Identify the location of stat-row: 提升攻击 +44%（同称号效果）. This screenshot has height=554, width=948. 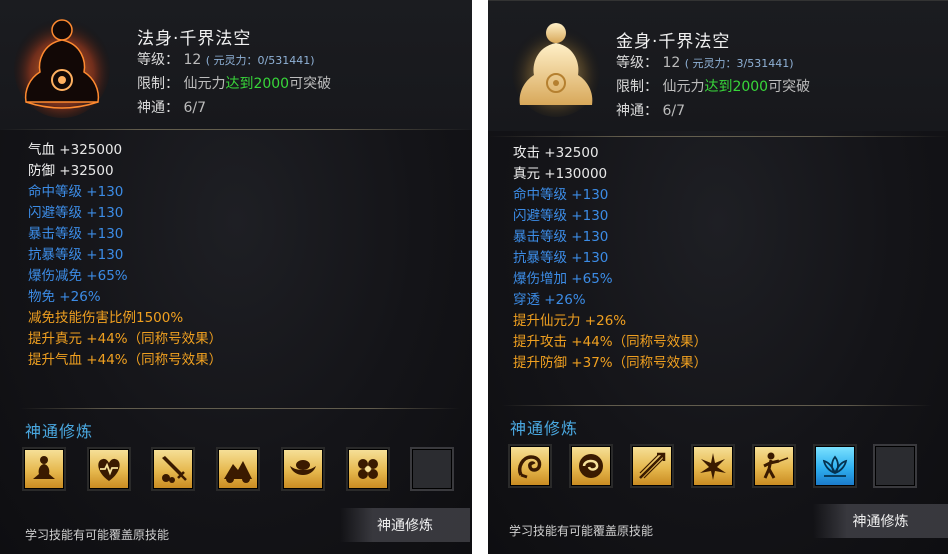
(610, 342).